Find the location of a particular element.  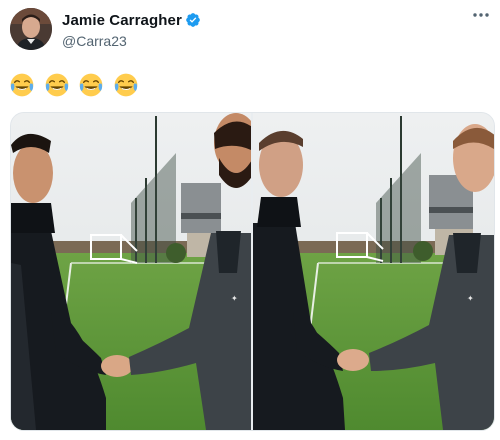

author-name-row: Jamie Carragher is located at coordinates (131, 20).